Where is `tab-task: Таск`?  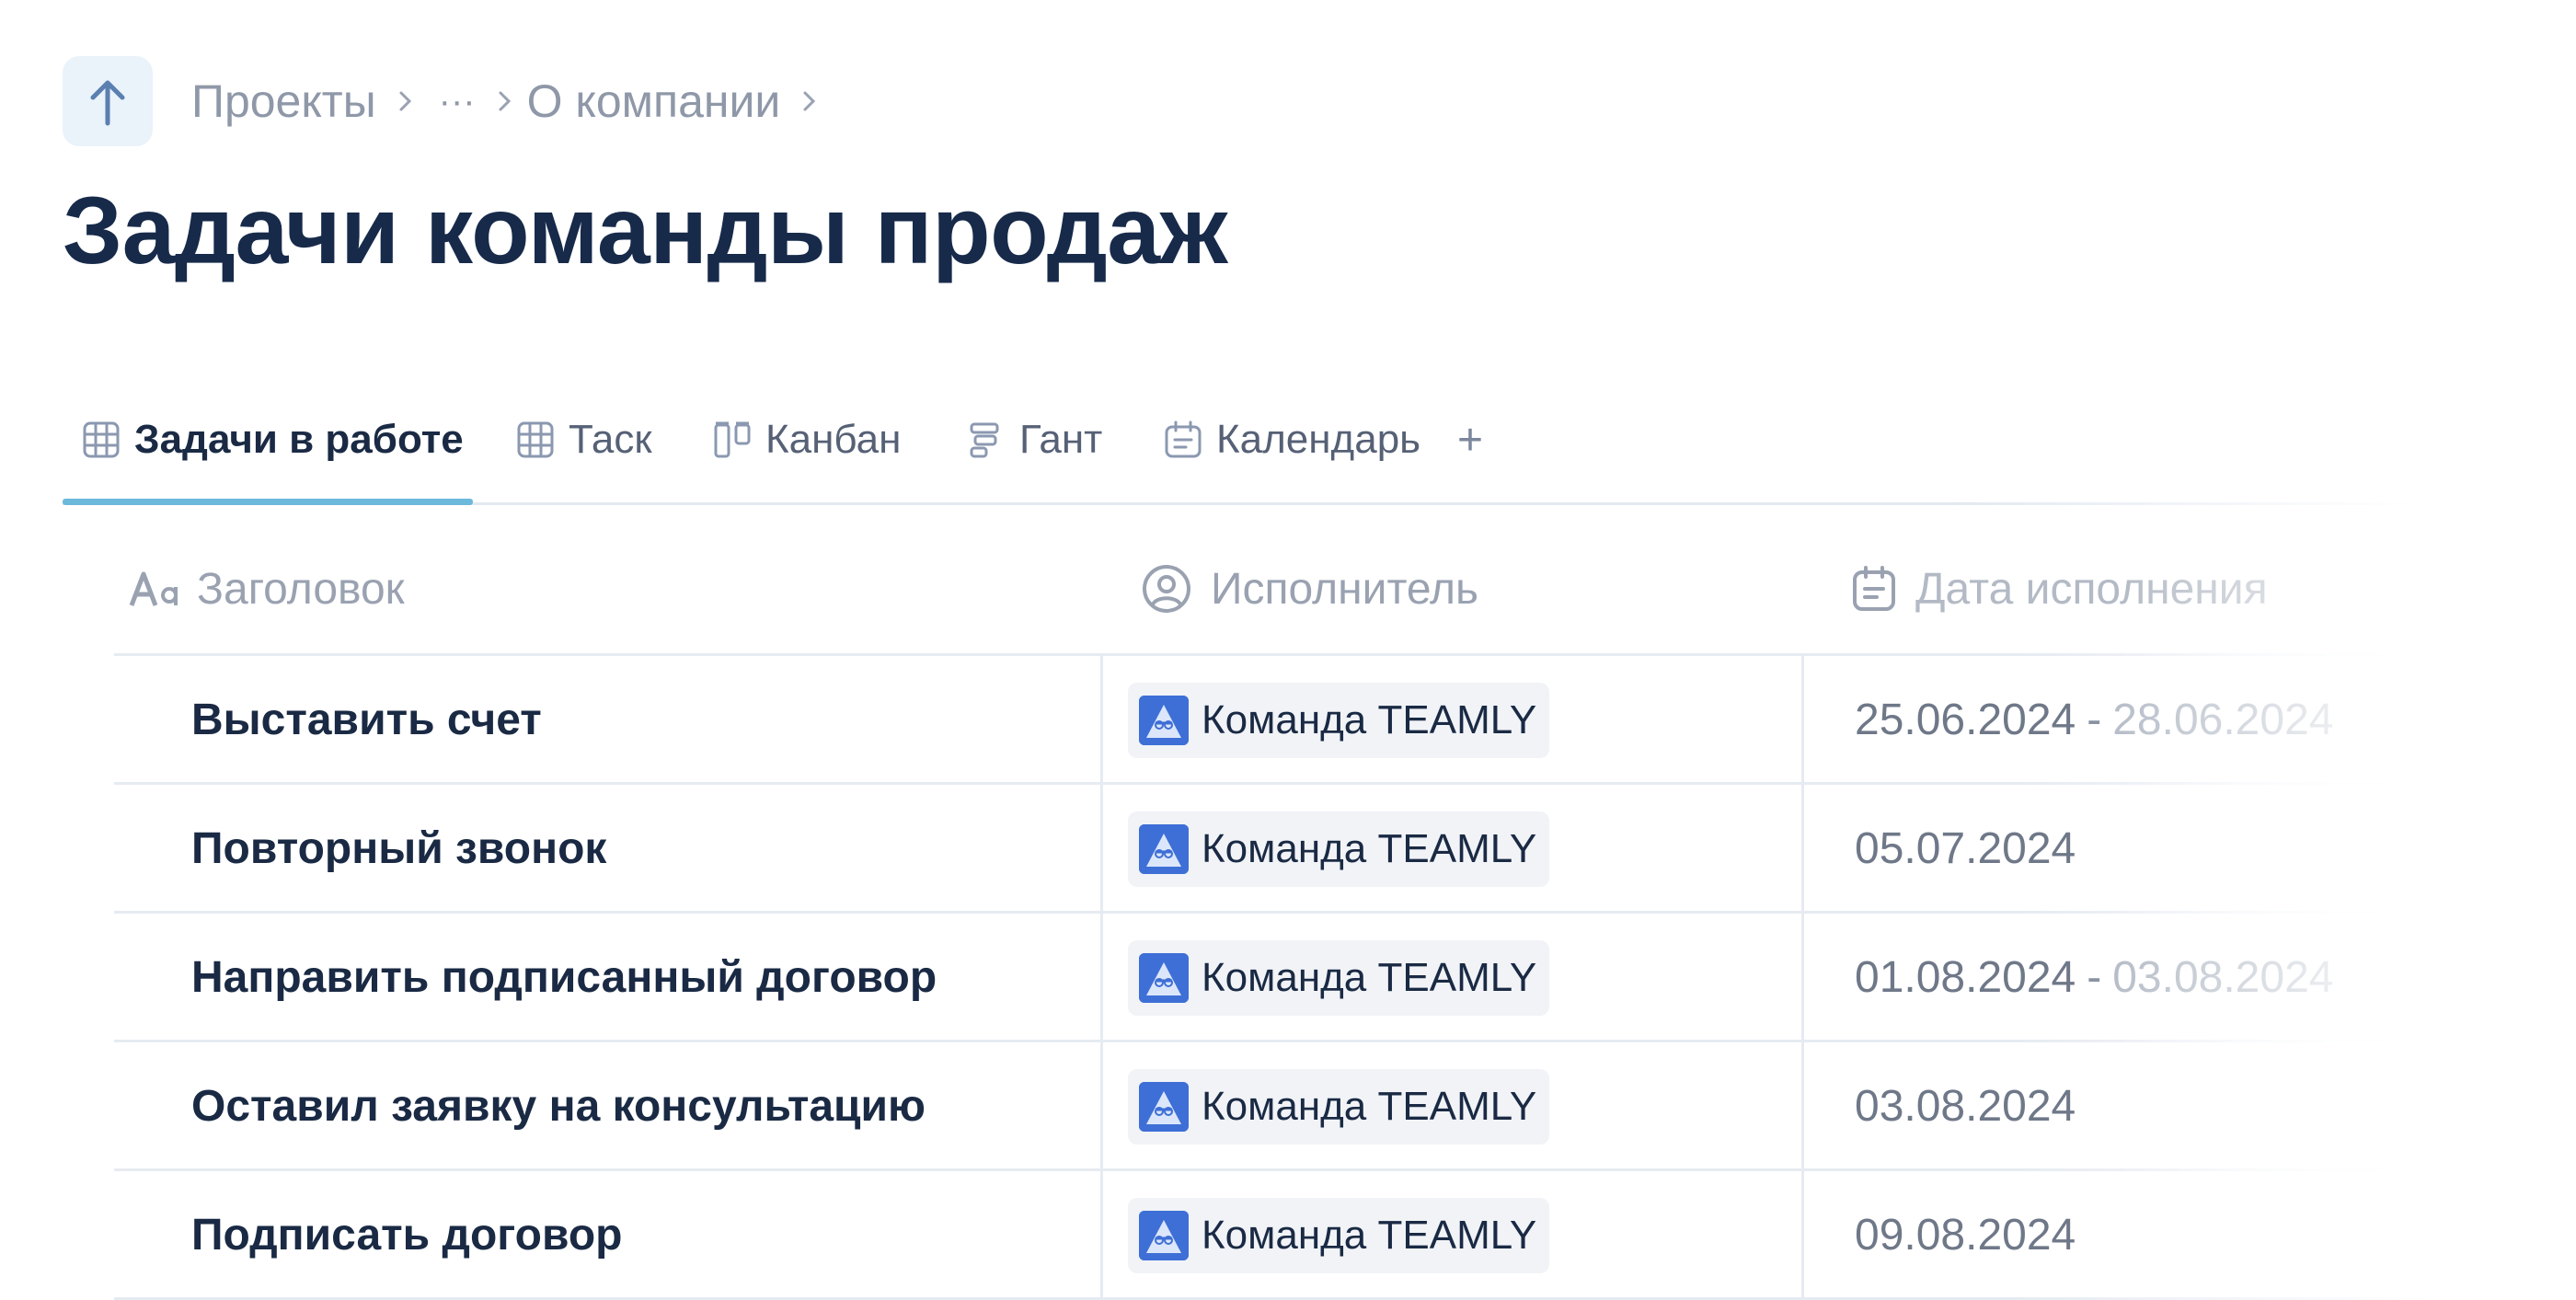 tab-task: Таск is located at coordinates (583, 439).